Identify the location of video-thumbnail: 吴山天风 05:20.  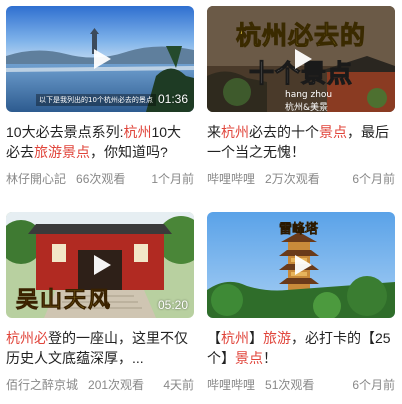
(100, 265).